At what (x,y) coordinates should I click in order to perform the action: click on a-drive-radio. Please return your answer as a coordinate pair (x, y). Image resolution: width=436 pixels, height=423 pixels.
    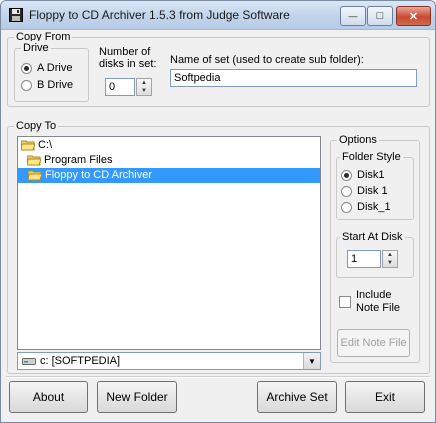
    Looking at the image, I should click on (26, 68).